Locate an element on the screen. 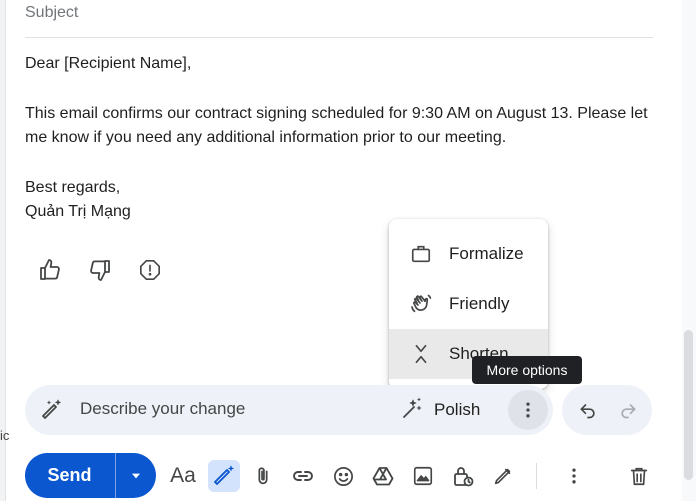 This screenshot has width=696, height=501. collapse-icon is located at coordinates (421, 354).